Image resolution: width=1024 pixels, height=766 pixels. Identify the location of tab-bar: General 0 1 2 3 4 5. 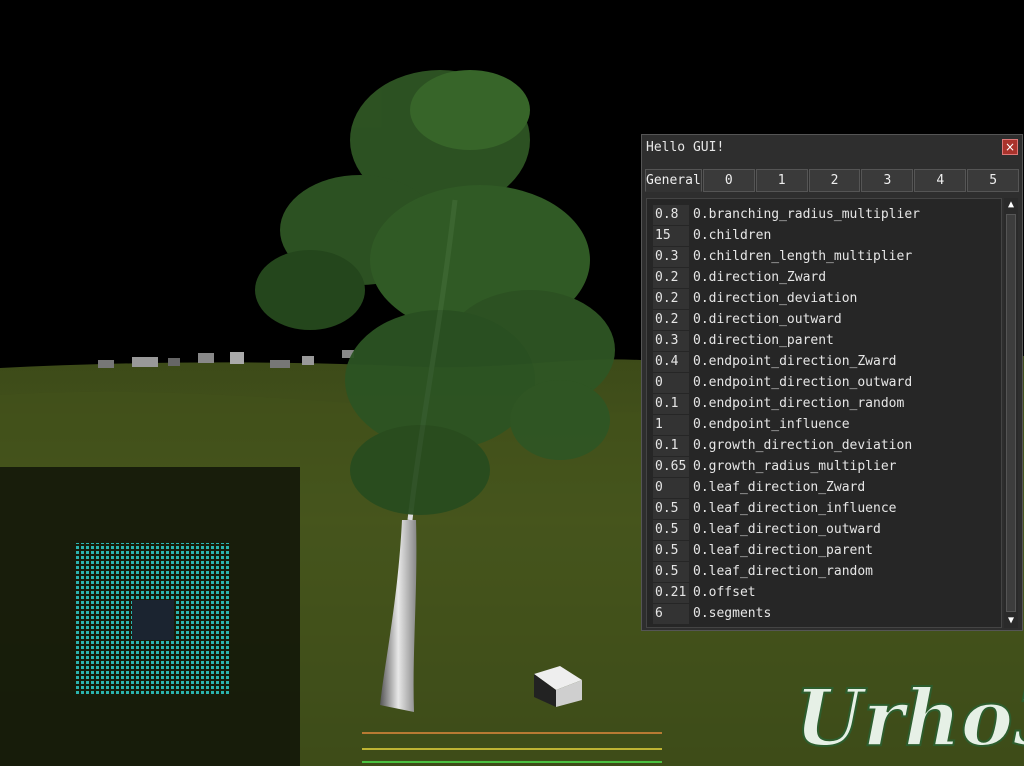
(832, 180).